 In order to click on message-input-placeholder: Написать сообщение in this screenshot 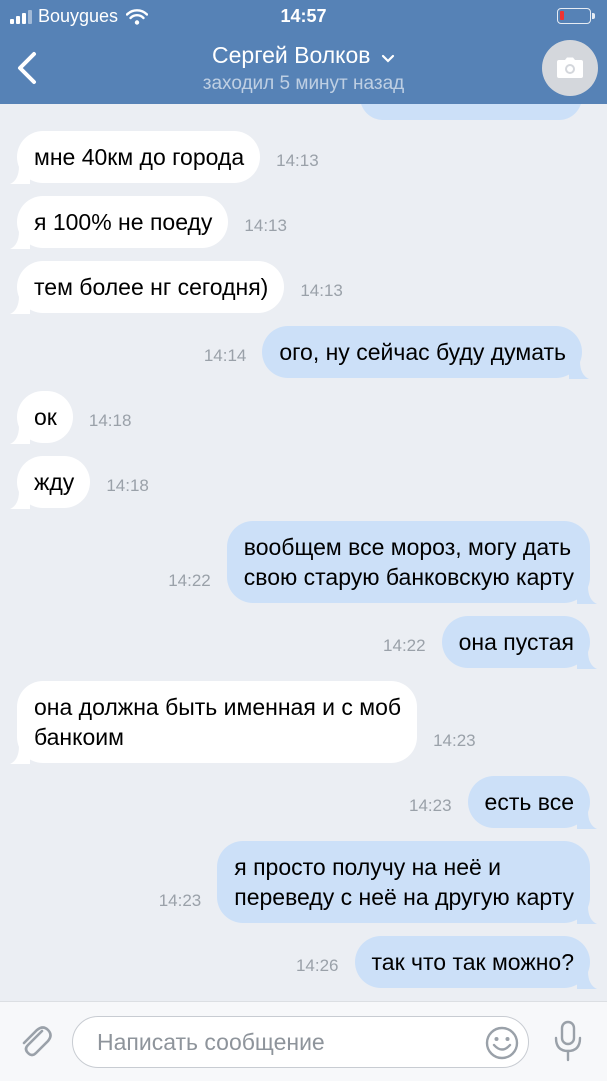, I will do `click(211, 1042)`.